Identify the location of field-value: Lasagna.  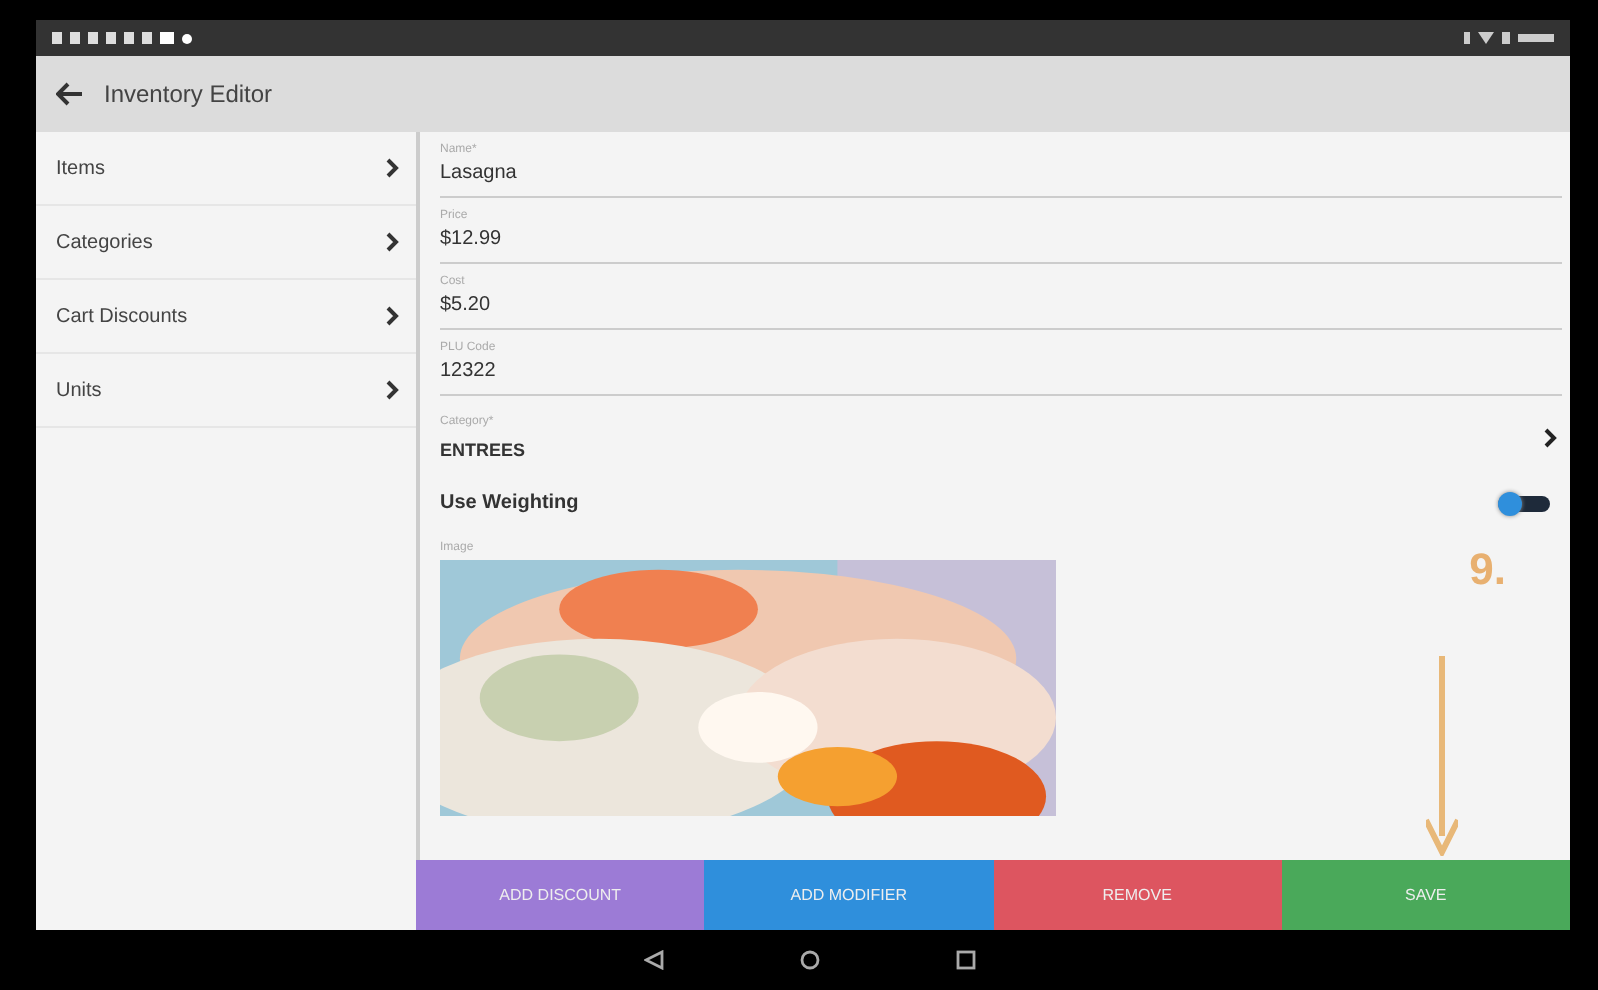
(479, 173).